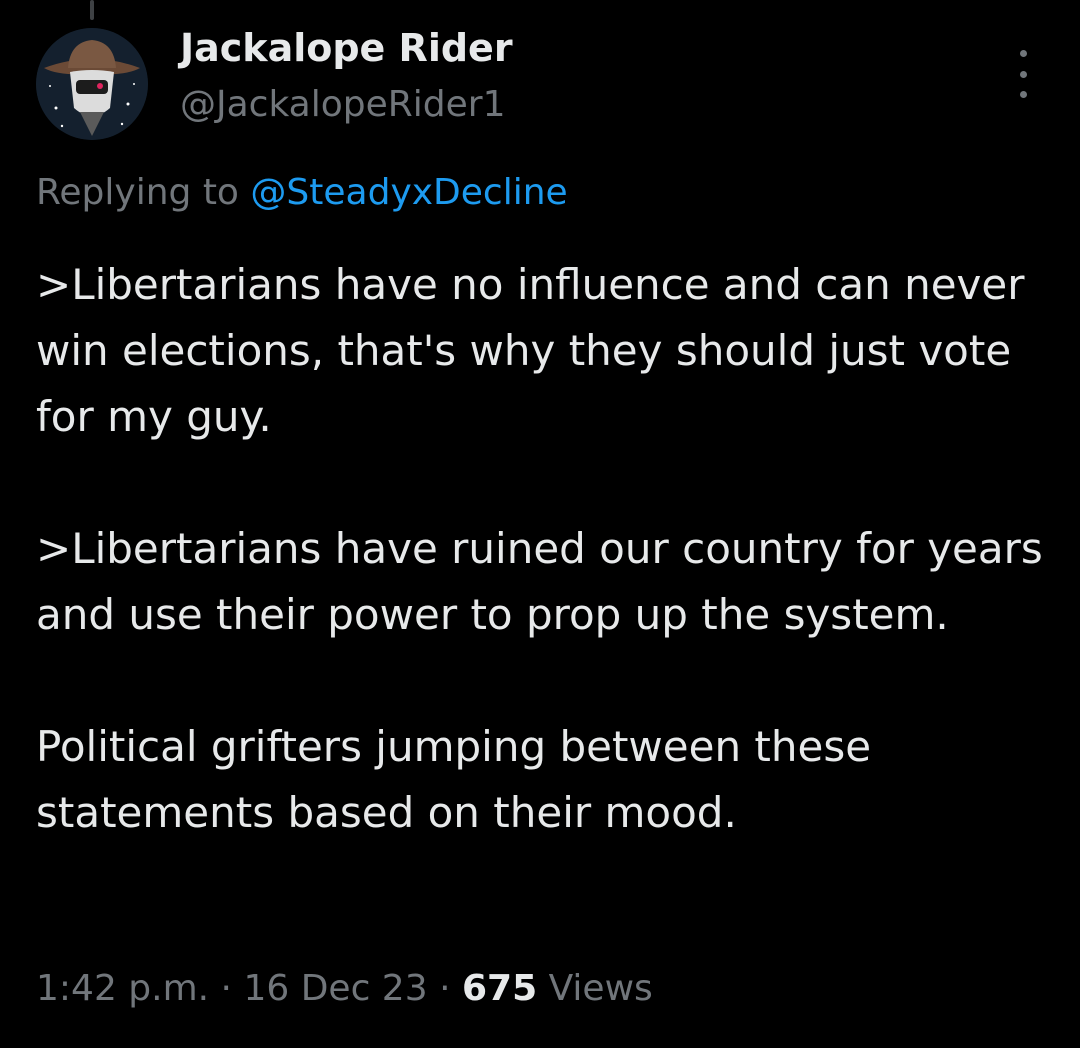  Describe the element at coordinates (601, 988) in the screenshot. I see `views-label: Views` at that location.